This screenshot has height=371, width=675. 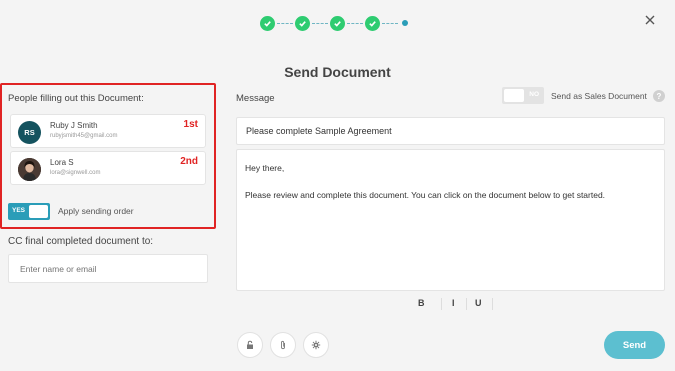 I want to click on people-section-label: People filling out this Document:, so click(x=76, y=98).